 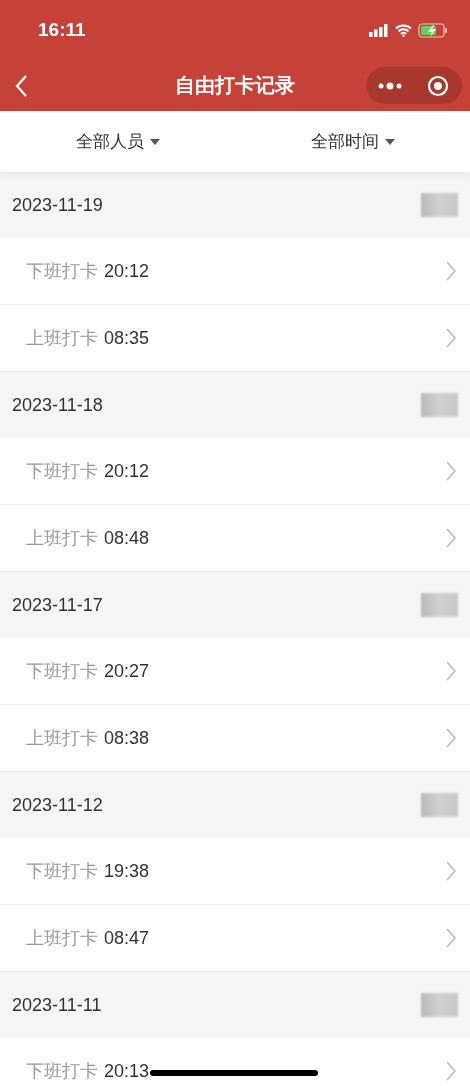 What do you see at coordinates (390, 85) in the screenshot?
I see `more-icon` at bounding box center [390, 85].